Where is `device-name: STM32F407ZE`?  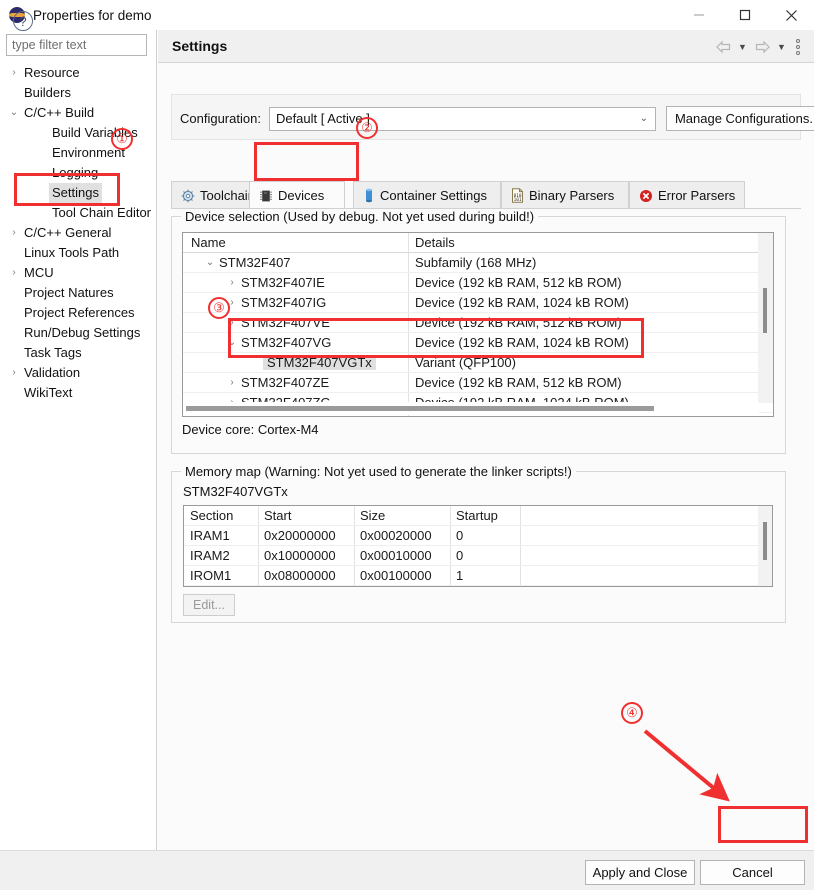
device-name: STM32F407ZE is located at coordinates (295, 383).